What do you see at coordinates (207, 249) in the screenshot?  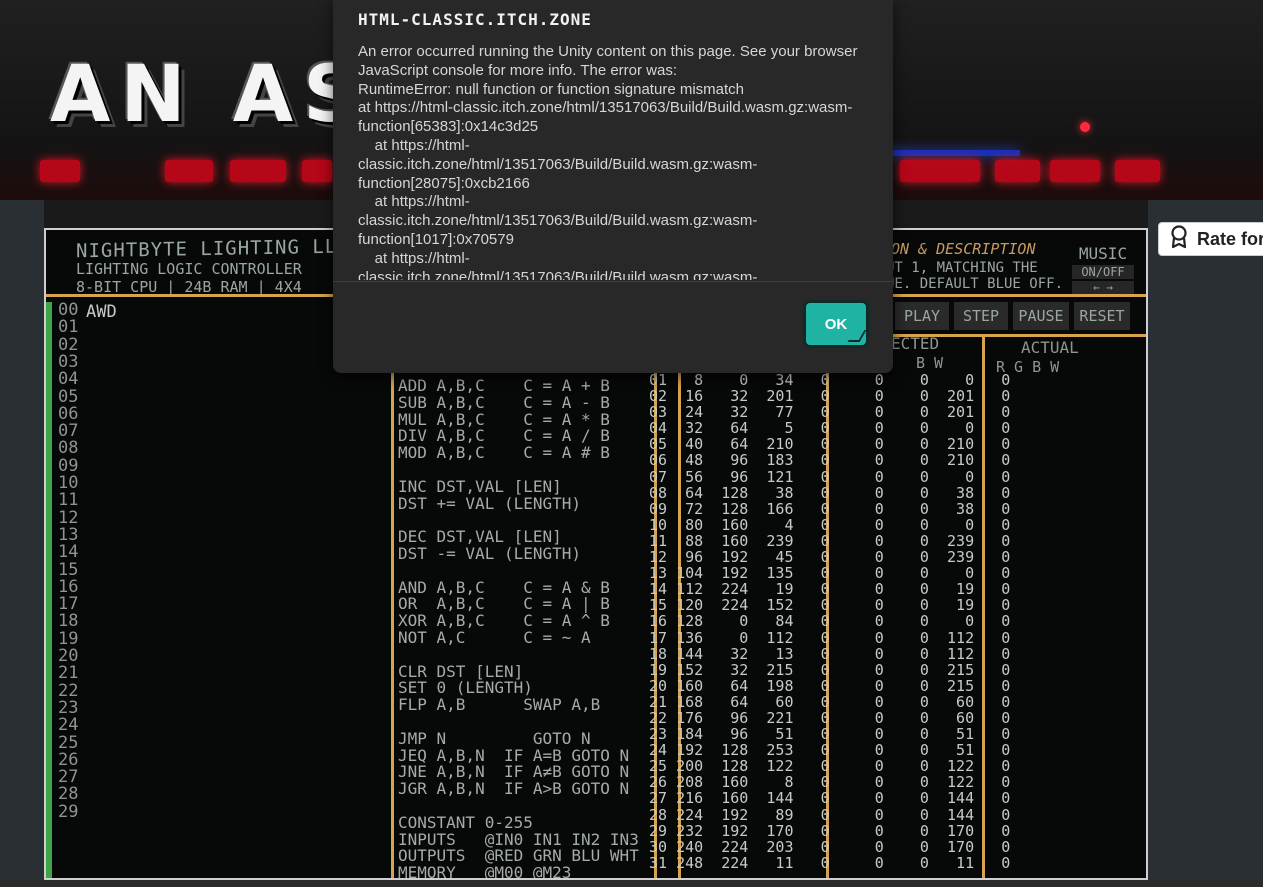 I see `game-header-title: NIGHTBYTE LIGHTING LL` at bounding box center [207, 249].